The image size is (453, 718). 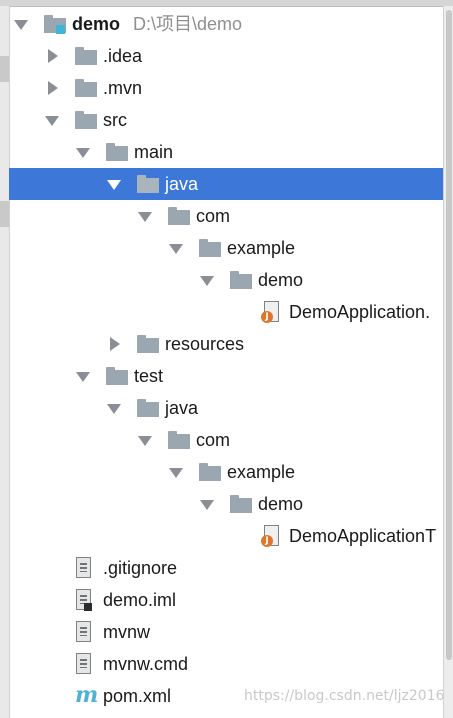 I want to click on tree-item-label: main, so click(x=154, y=152).